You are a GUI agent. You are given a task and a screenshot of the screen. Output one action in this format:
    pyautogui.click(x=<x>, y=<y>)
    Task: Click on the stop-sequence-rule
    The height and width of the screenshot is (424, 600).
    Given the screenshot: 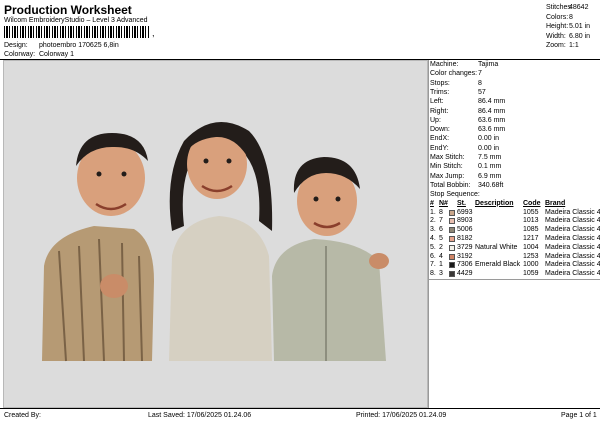 What is the action you would take?
    pyautogui.click(x=514, y=279)
    